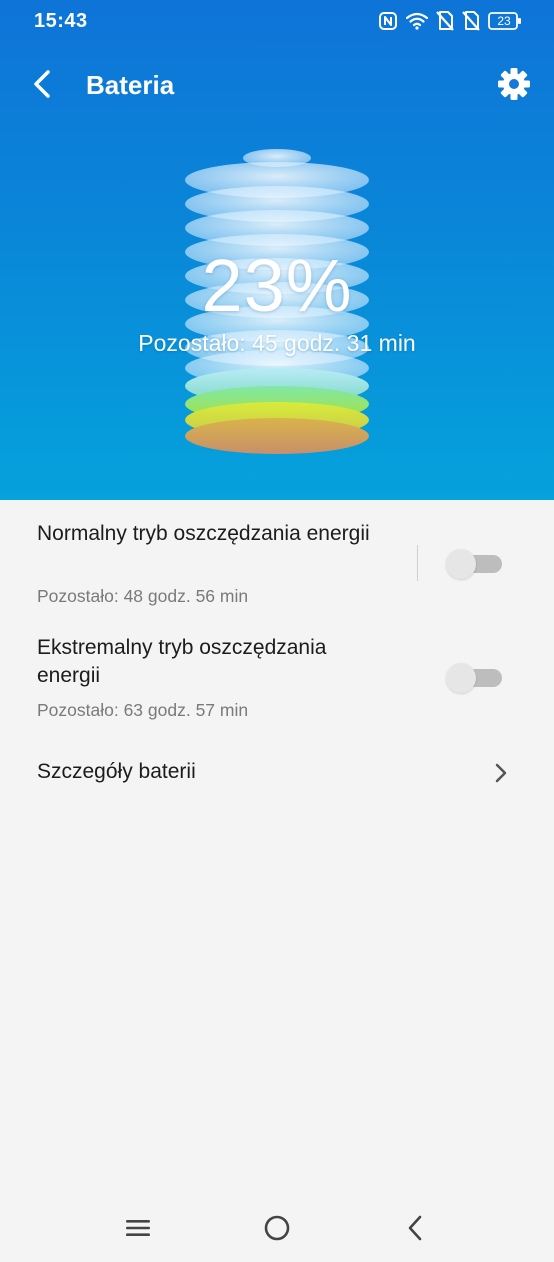 This screenshot has height=1262, width=554. I want to click on normal-power-saving-title: Normalny tryb oszczędzania energii, so click(203, 533).